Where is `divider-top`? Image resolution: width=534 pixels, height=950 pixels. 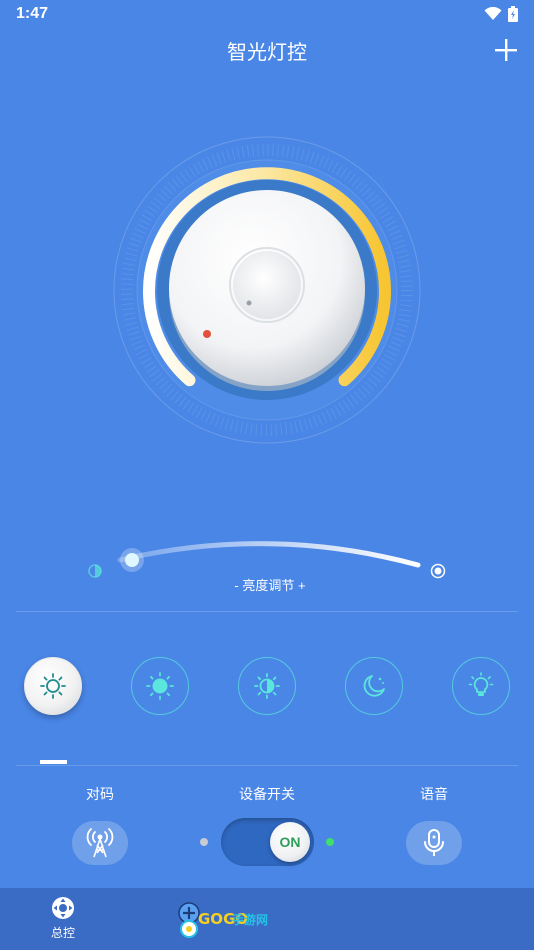 divider-top is located at coordinates (267, 611).